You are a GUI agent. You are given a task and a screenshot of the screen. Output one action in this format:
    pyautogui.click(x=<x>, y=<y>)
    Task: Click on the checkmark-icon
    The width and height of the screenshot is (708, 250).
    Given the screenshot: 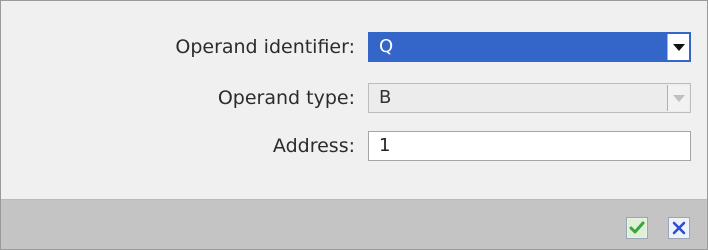 What is the action you would take?
    pyautogui.click(x=637, y=228)
    